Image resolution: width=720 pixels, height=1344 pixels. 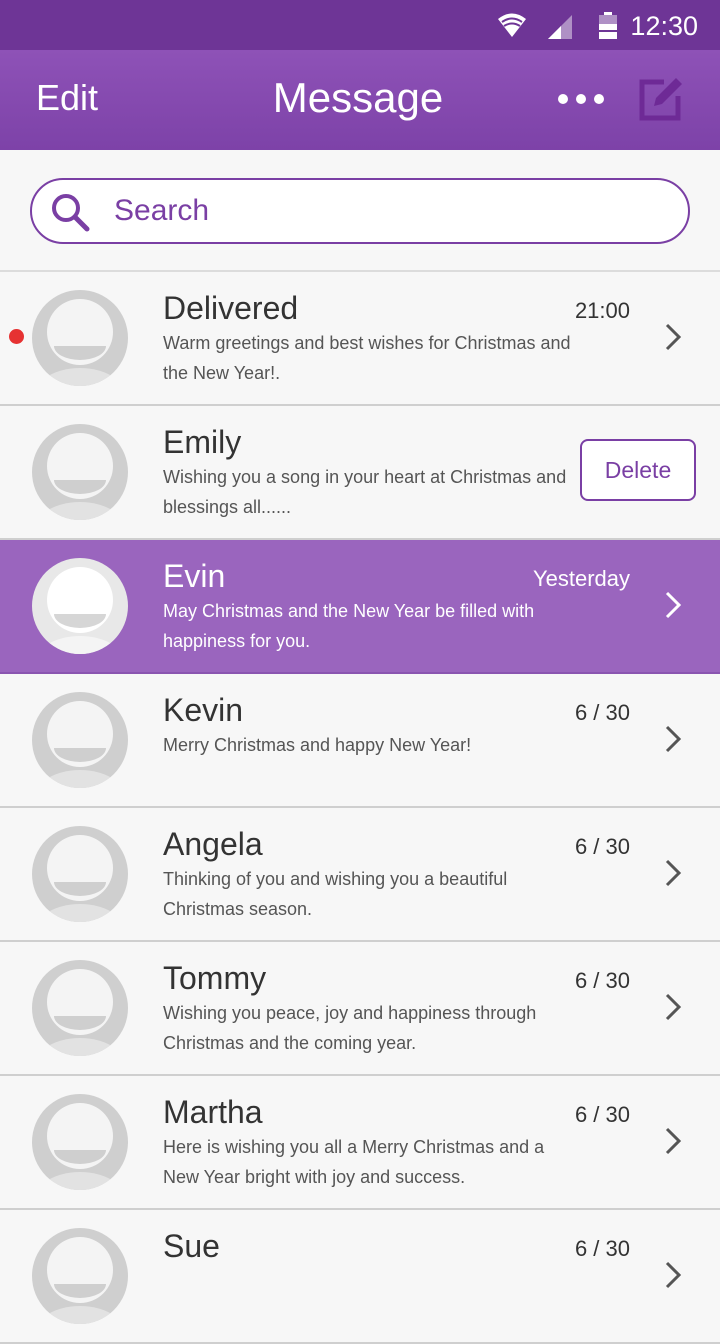 I want to click on message-preview: Merry Christmas and happy New Year!, so click(x=317, y=745).